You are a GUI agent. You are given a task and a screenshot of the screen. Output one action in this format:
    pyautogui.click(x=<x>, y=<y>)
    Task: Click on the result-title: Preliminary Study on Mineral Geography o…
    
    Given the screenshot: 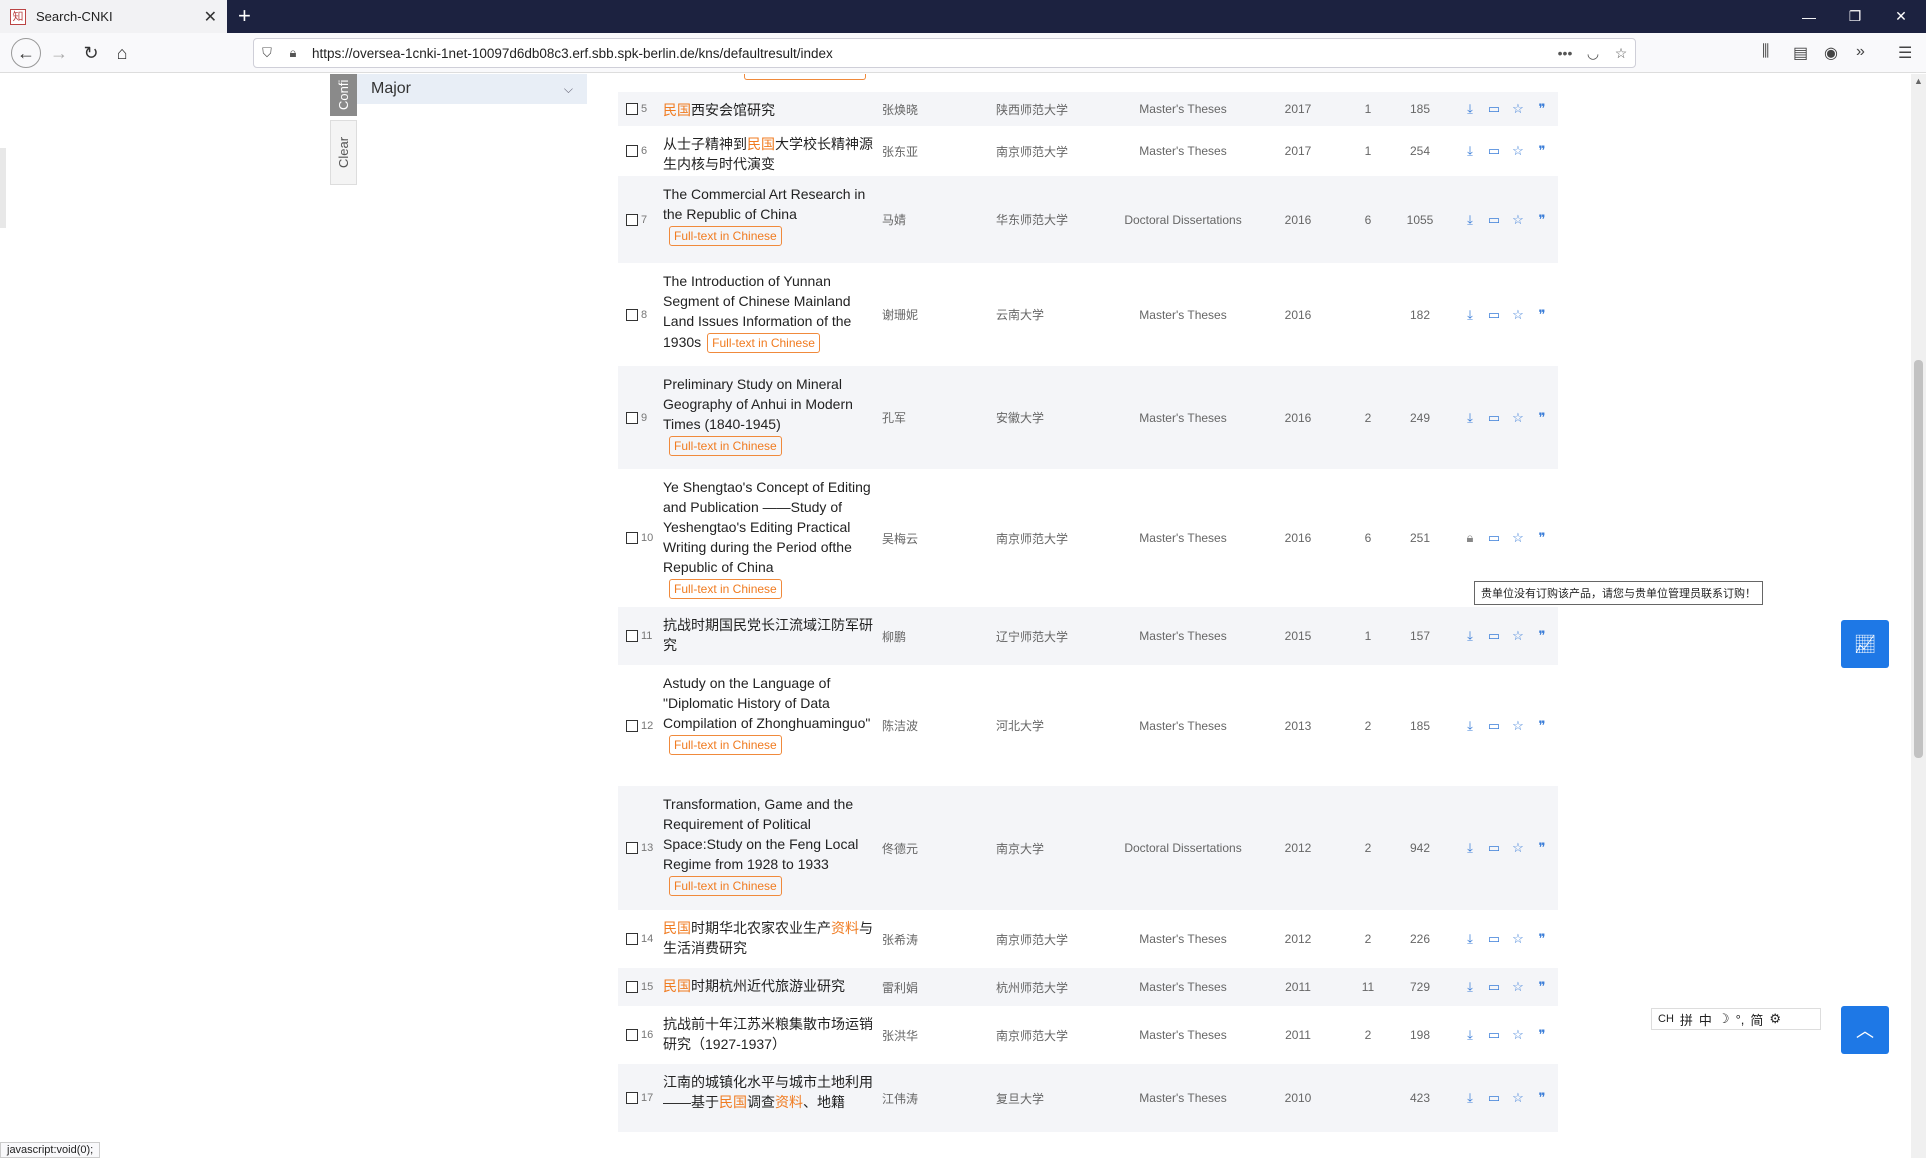 What is the action you would take?
    pyautogui.click(x=772, y=417)
    